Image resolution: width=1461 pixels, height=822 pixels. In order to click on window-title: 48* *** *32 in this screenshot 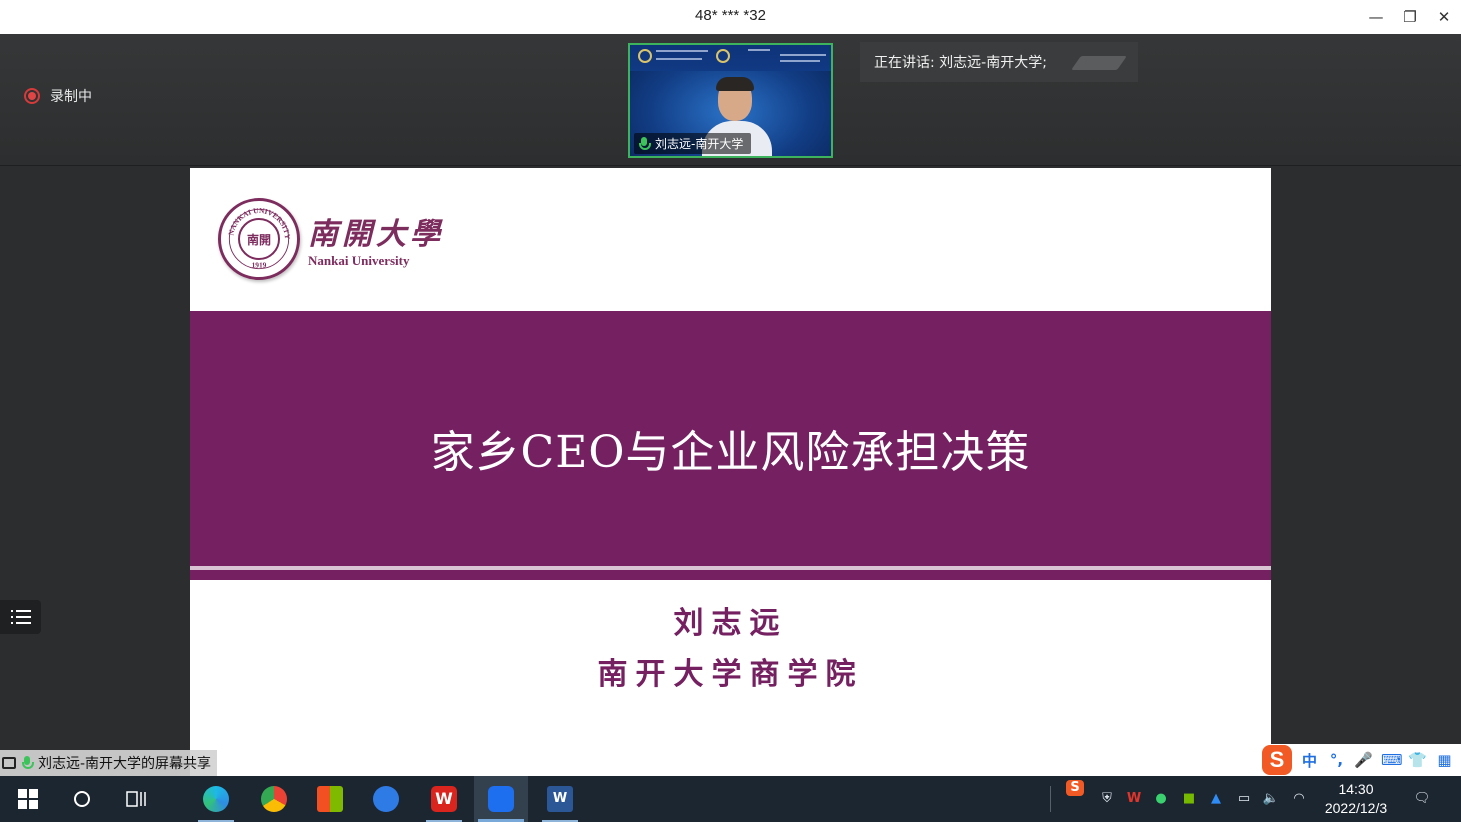, I will do `click(730, 15)`.